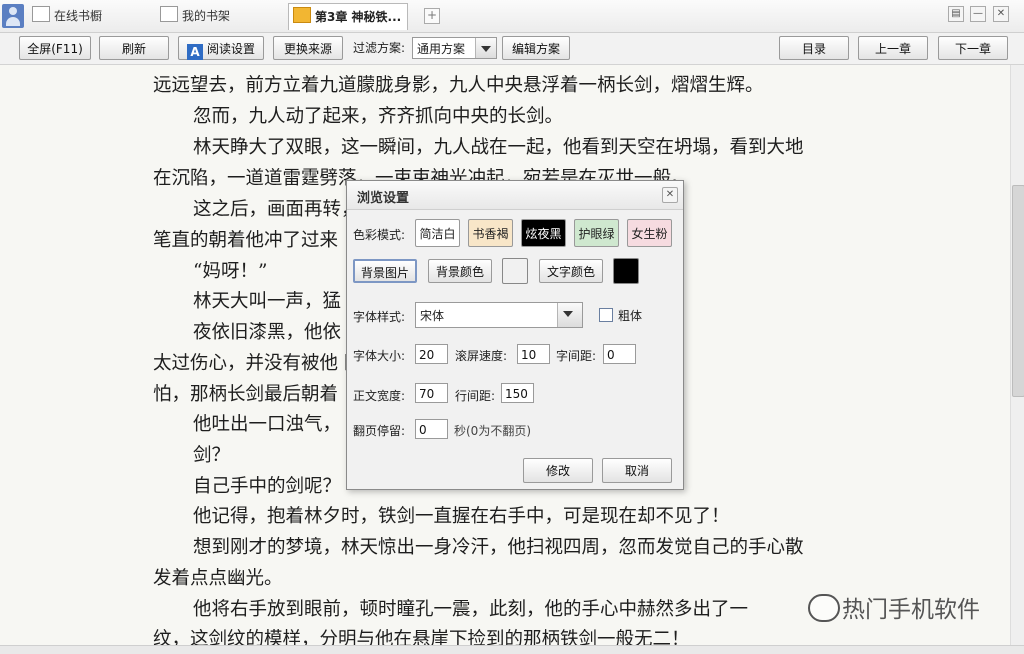  Describe the element at coordinates (379, 396) in the screenshot. I see `text-width-label: 正文宽度:` at that location.